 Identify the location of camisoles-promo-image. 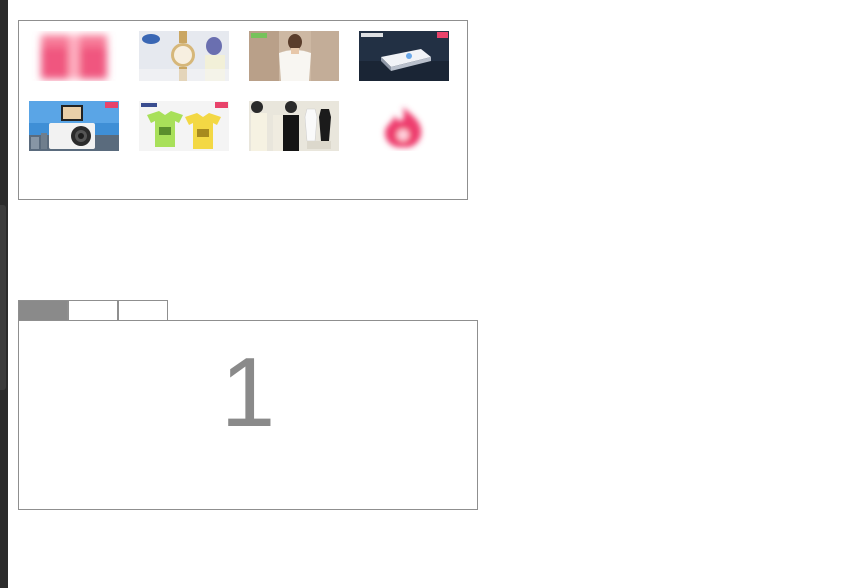
(294, 126).